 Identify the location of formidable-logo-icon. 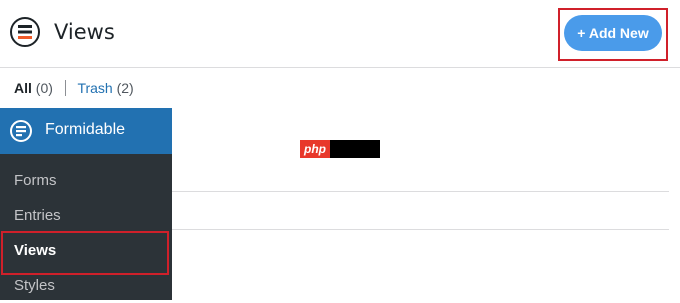
(25, 32).